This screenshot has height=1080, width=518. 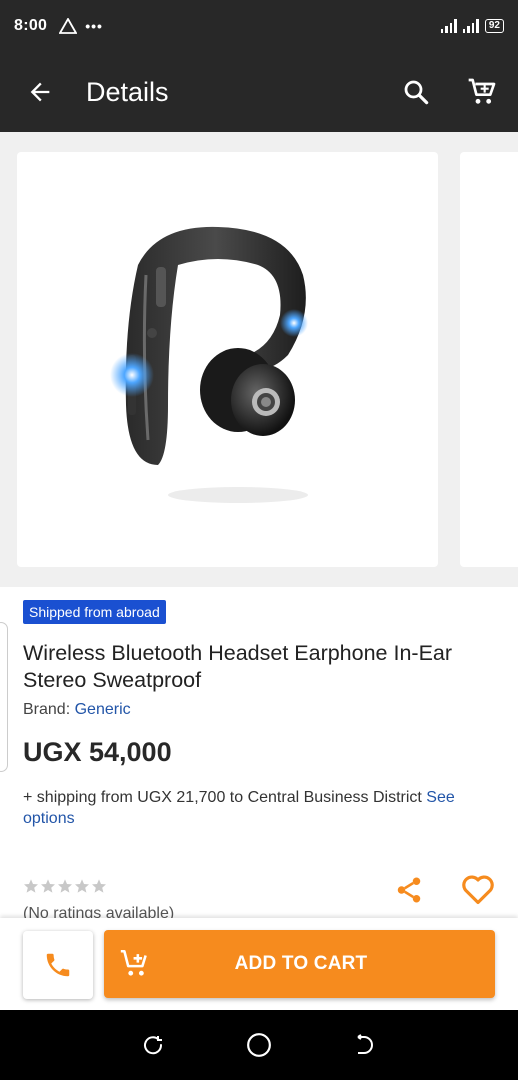 What do you see at coordinates (94, 612) in the screenshot?
I see `shipped-from-abroad-badge: Shipped from abroad` at bounding box center [94, 612].